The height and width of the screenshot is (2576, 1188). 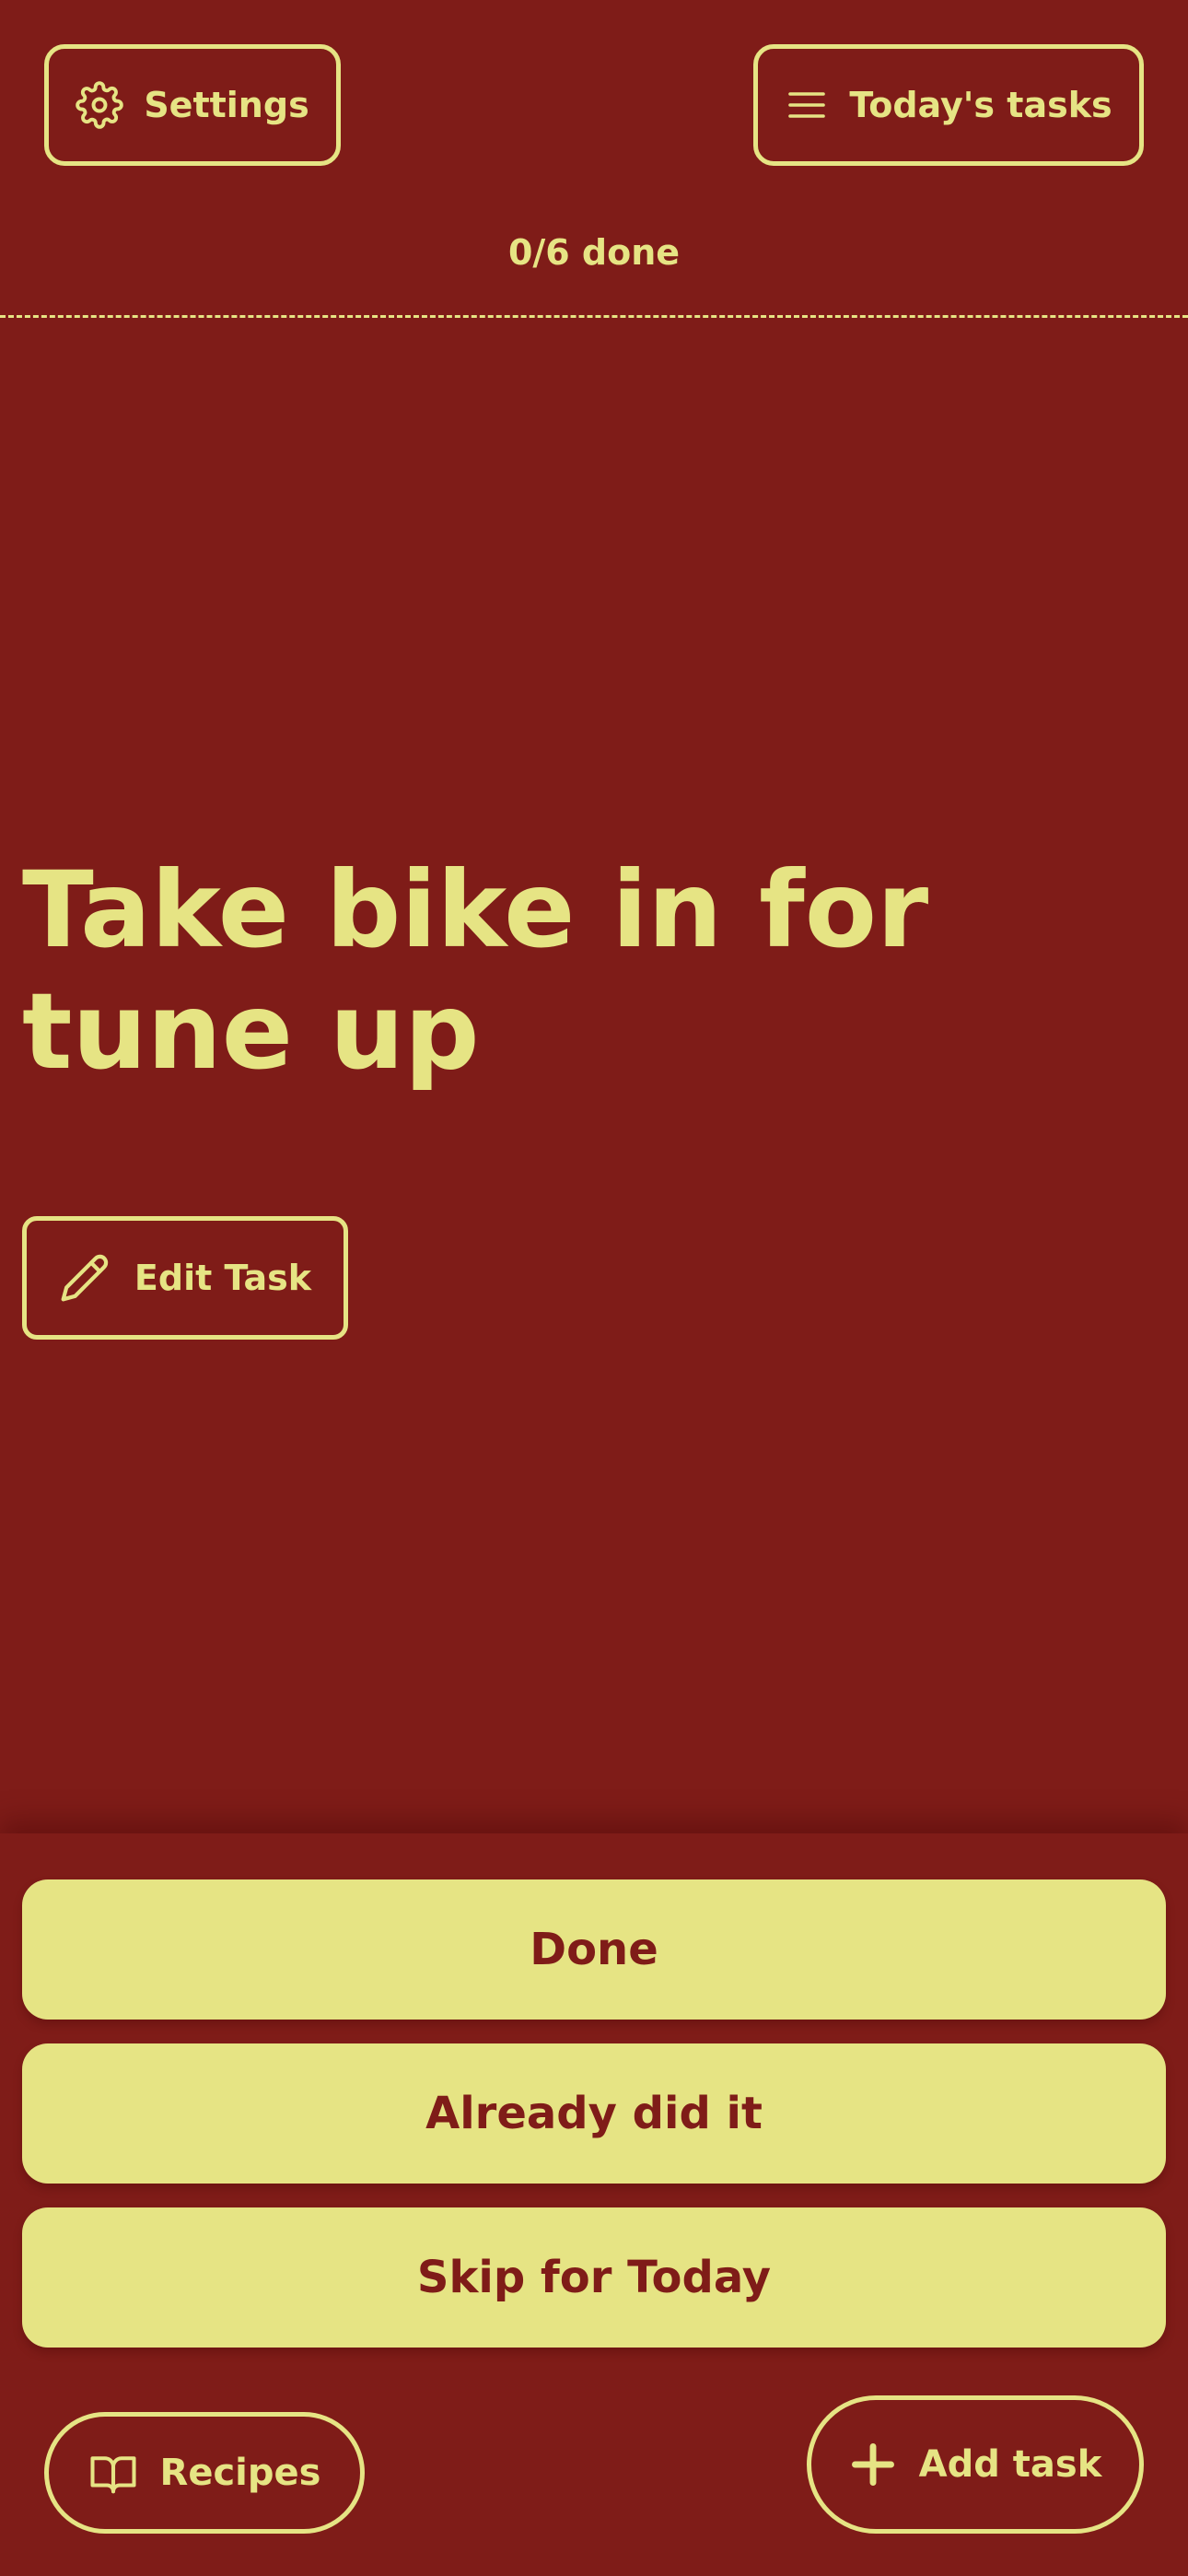 What do you see at coordinates (594, 252) in the screenshot?
I see `progress-counter: 0/6 done` at bounding box center [594, 252].